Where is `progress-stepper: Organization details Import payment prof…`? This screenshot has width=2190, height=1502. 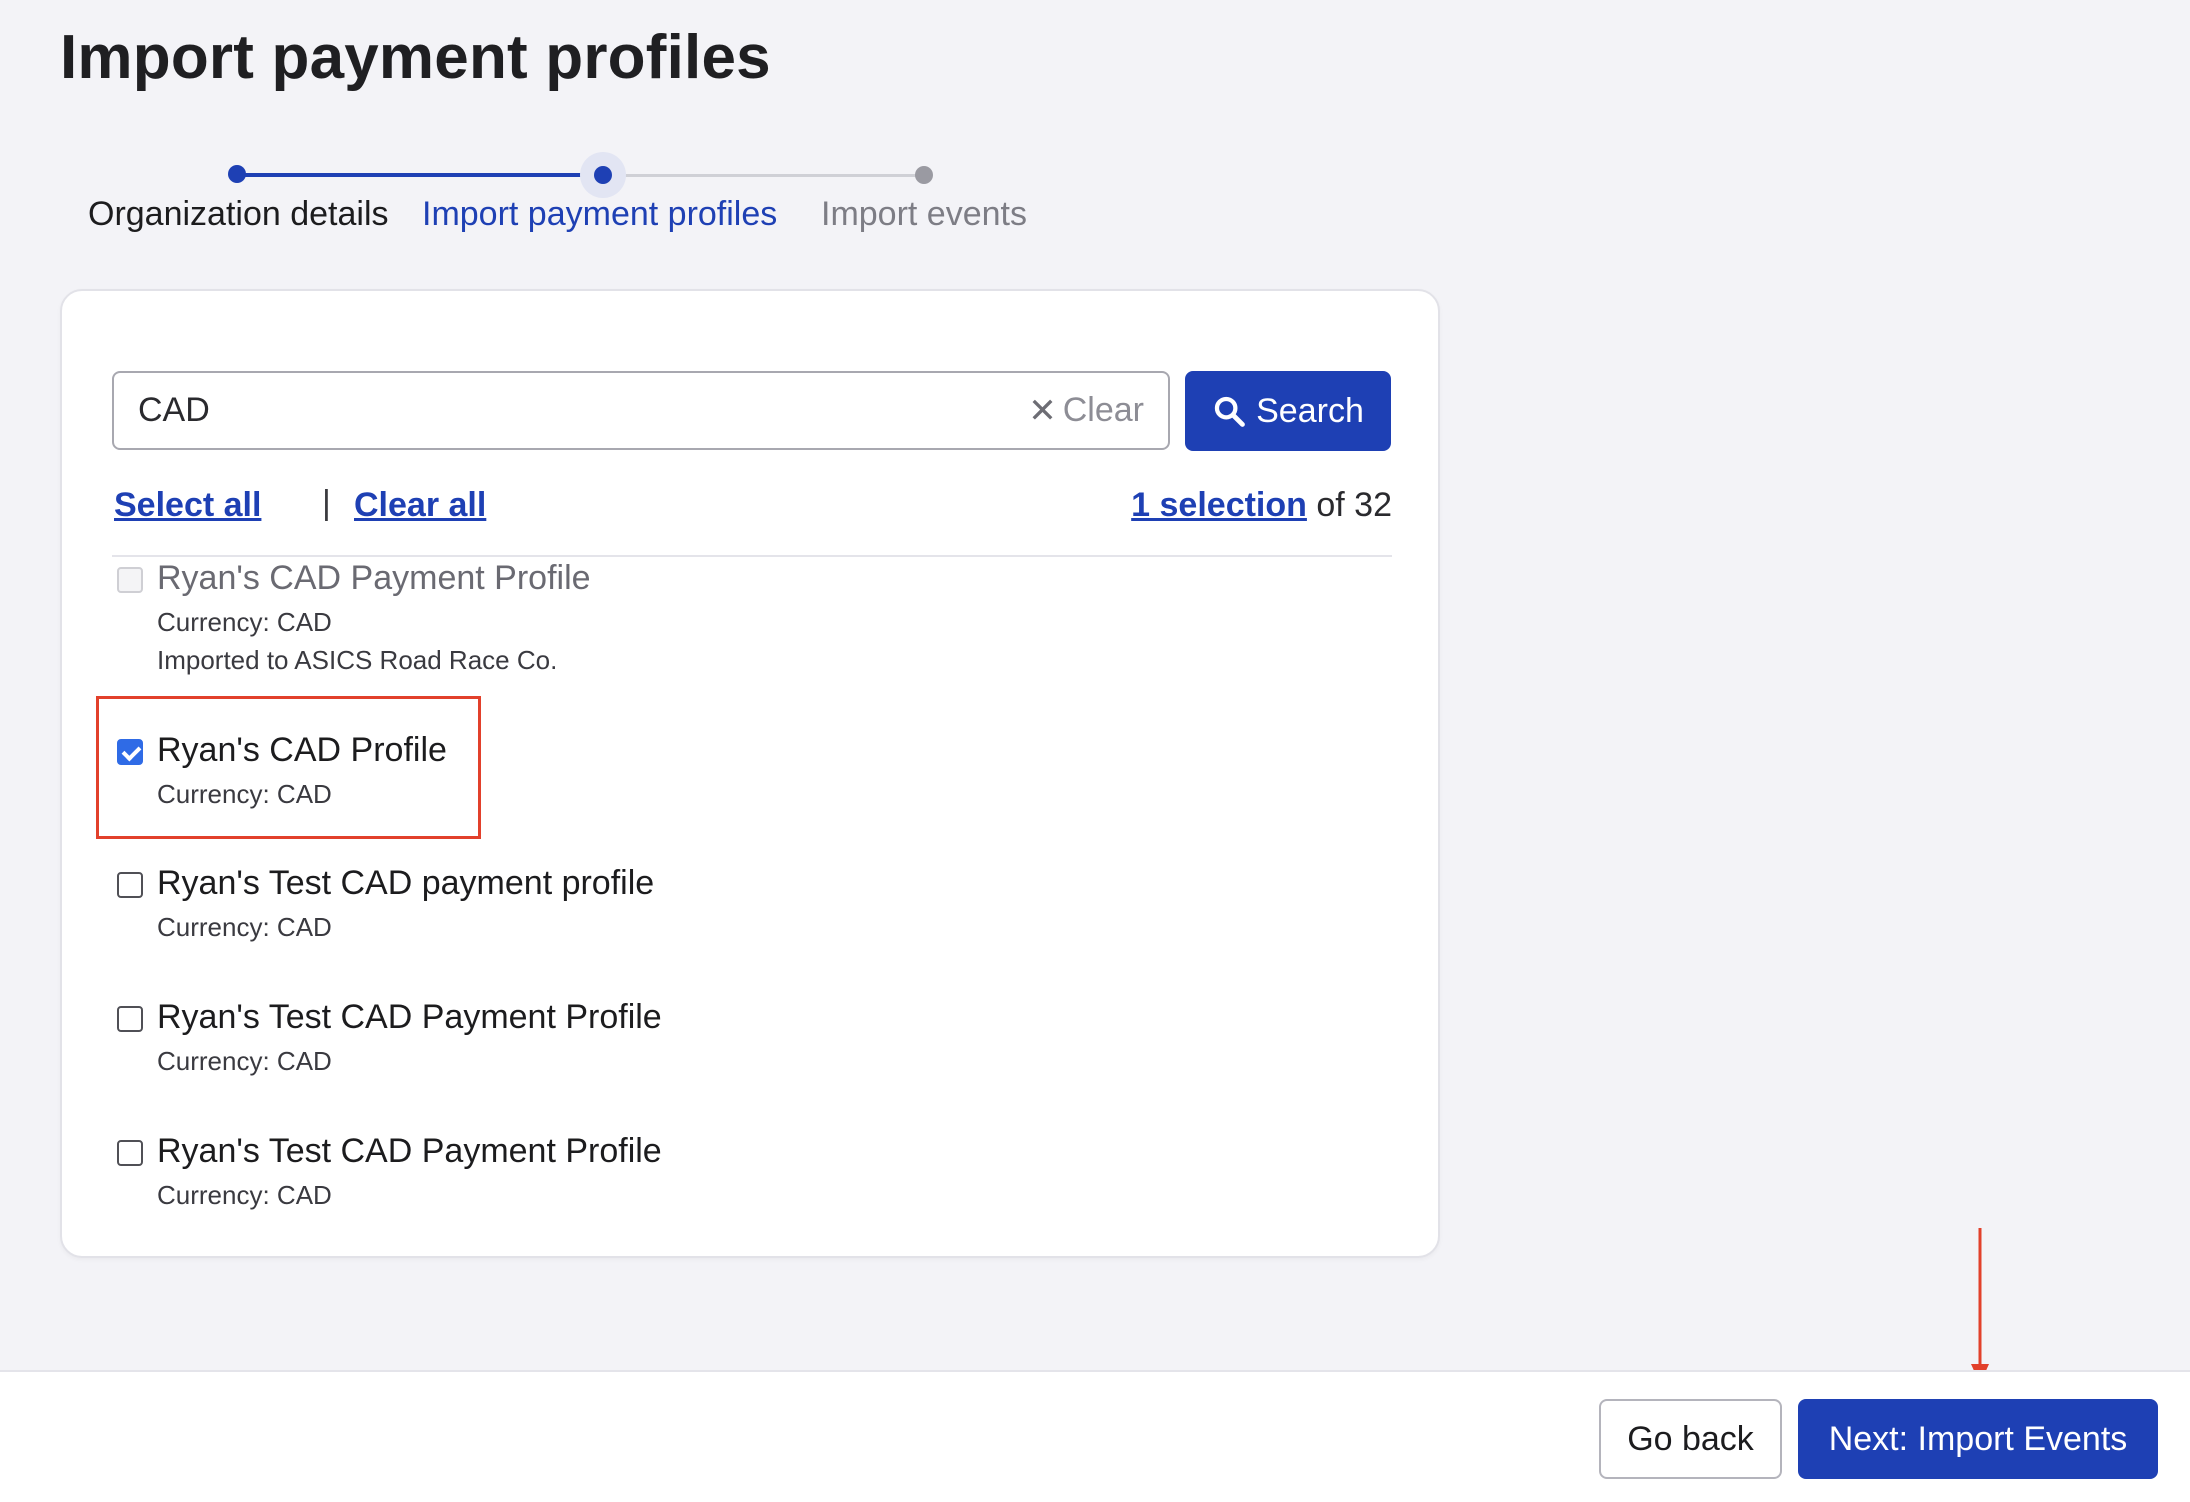
progress-stepper: Organization details Import payment prof… is located at coordinates (550, 200).